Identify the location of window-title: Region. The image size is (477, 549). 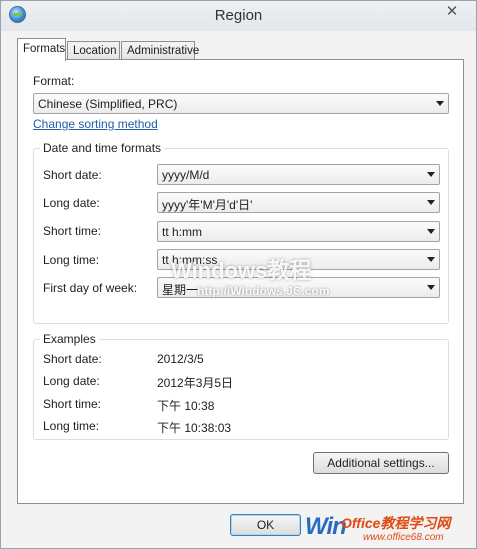
(238, 15).